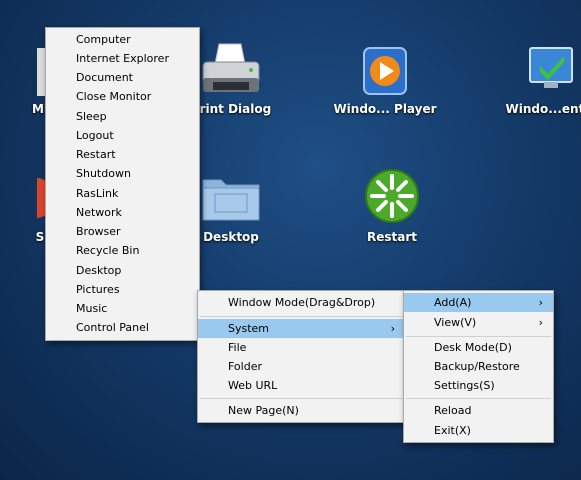 This screenshot has height=480, width=581. I want to click on menu-item-control-panel: Control Panel, so click(122, 327).